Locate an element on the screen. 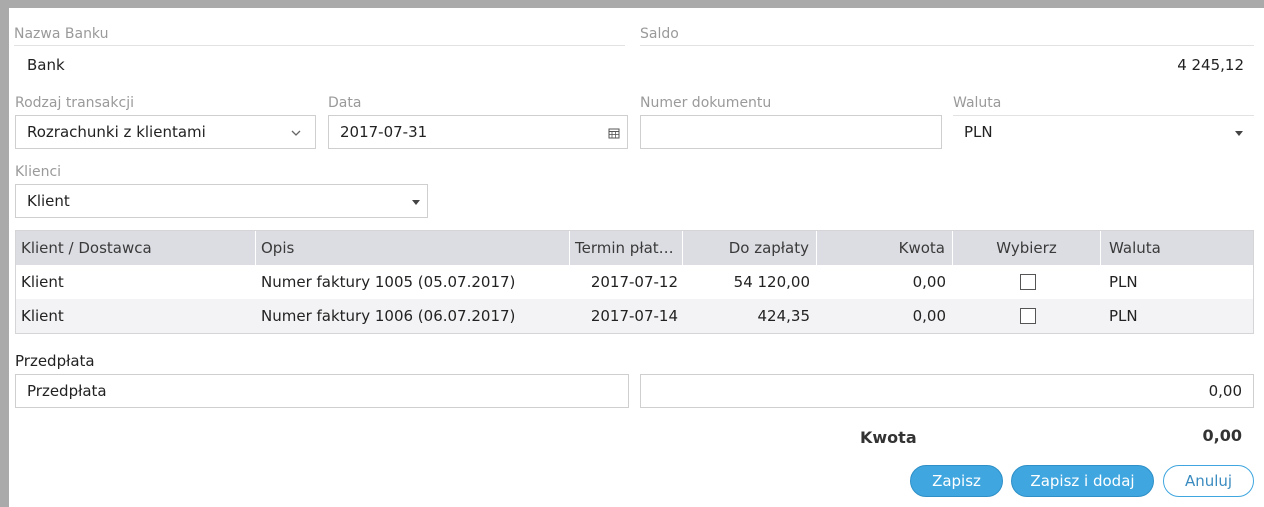 This screenshot has width=1264, height=507. date-value: 2017-07-31 is located at coordinates (384, 132).